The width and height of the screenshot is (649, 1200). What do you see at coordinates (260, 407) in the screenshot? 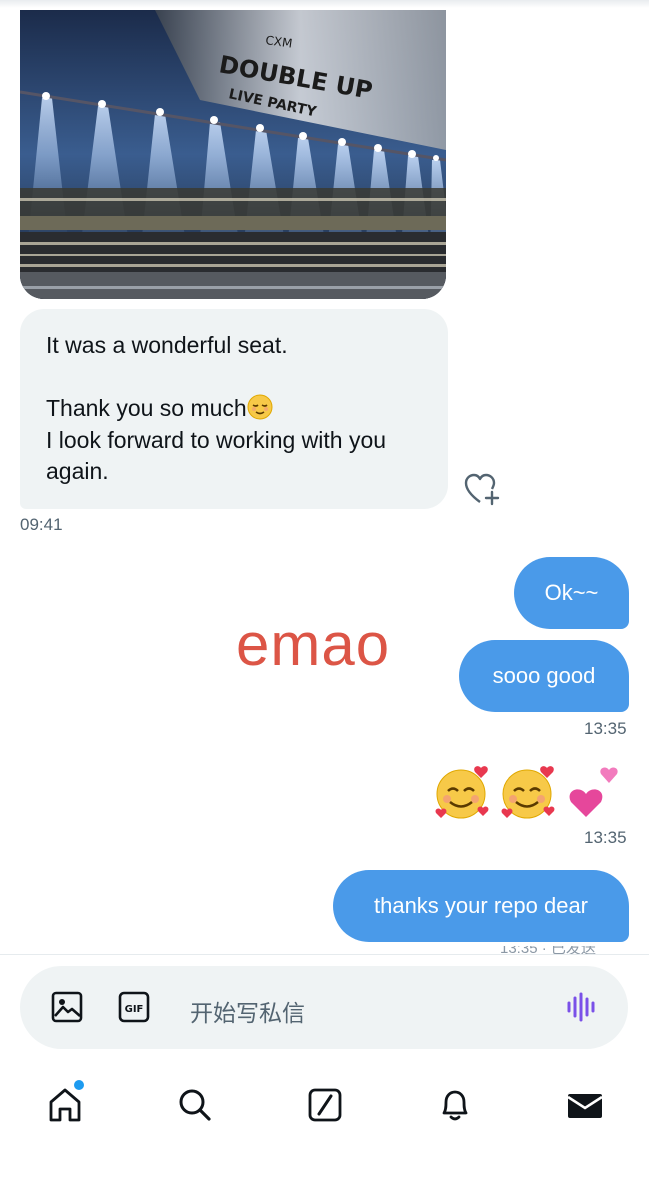
I see `relieved-face-icon` at bounding box center [260, 407].